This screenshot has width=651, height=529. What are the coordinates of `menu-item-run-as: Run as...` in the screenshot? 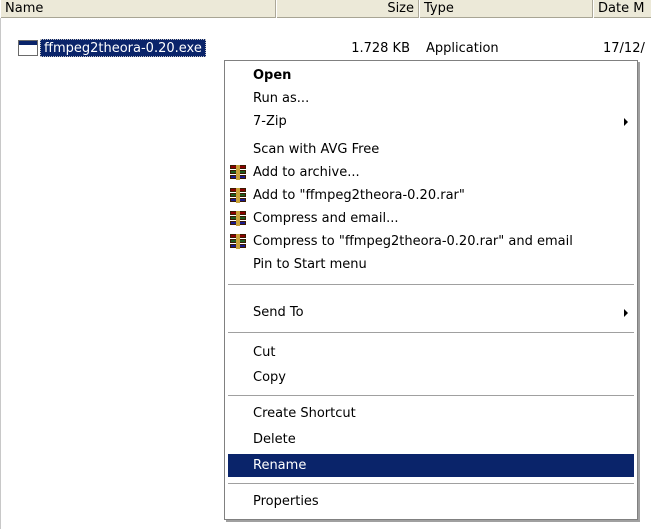 It's located at (431, 98).